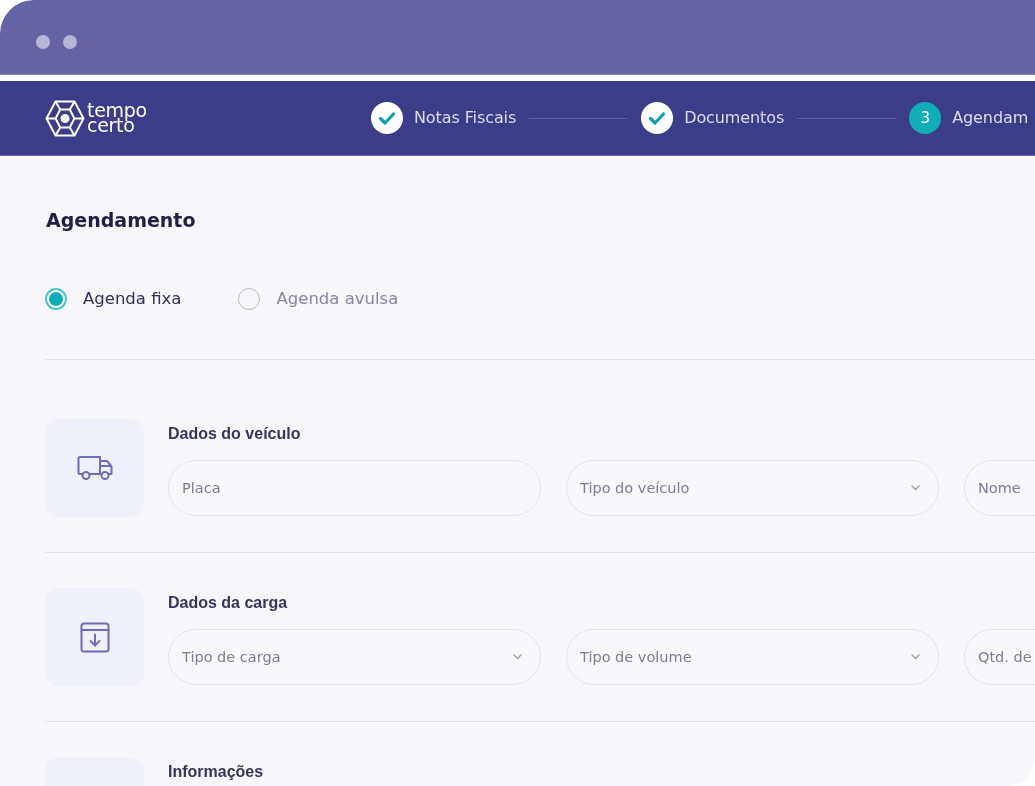  I want to click on step-label: Notas Fiscais, so click(465, 118).